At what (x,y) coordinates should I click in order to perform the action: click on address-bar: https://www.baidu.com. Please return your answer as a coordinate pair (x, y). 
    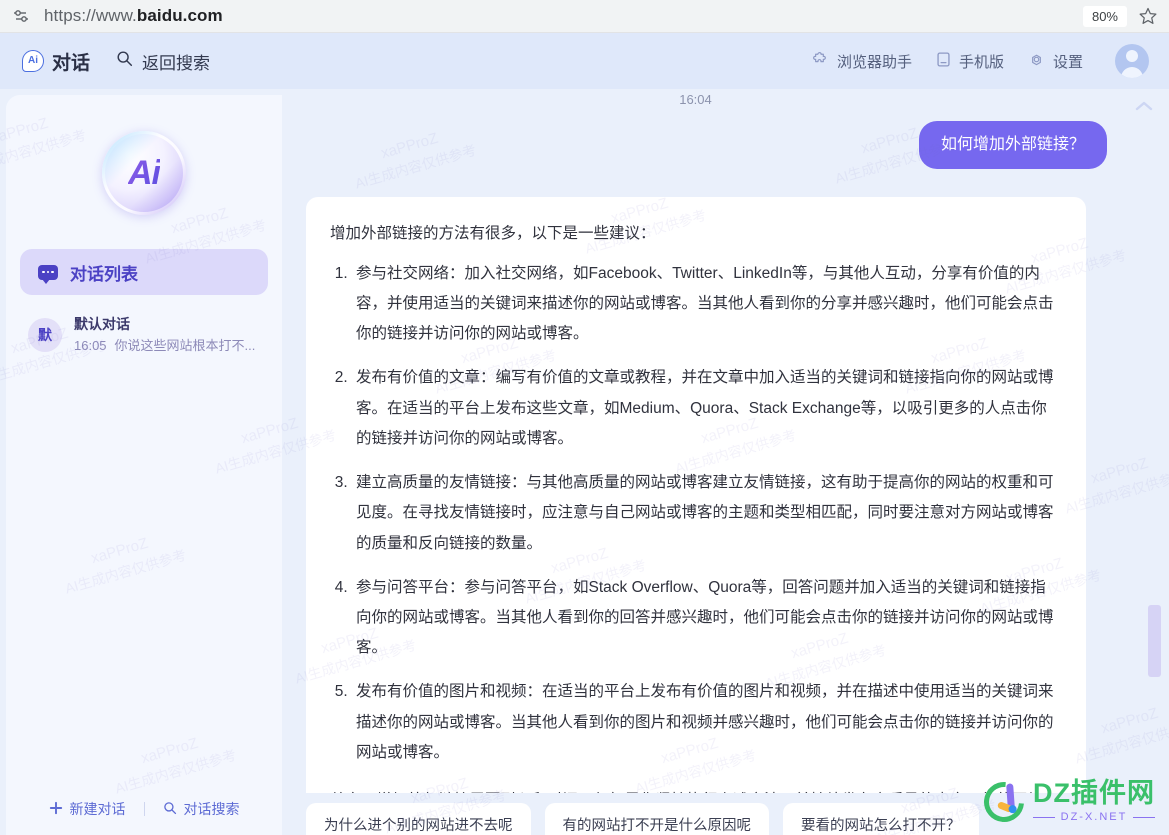
    Looking at the image, I should click on (133, 16).